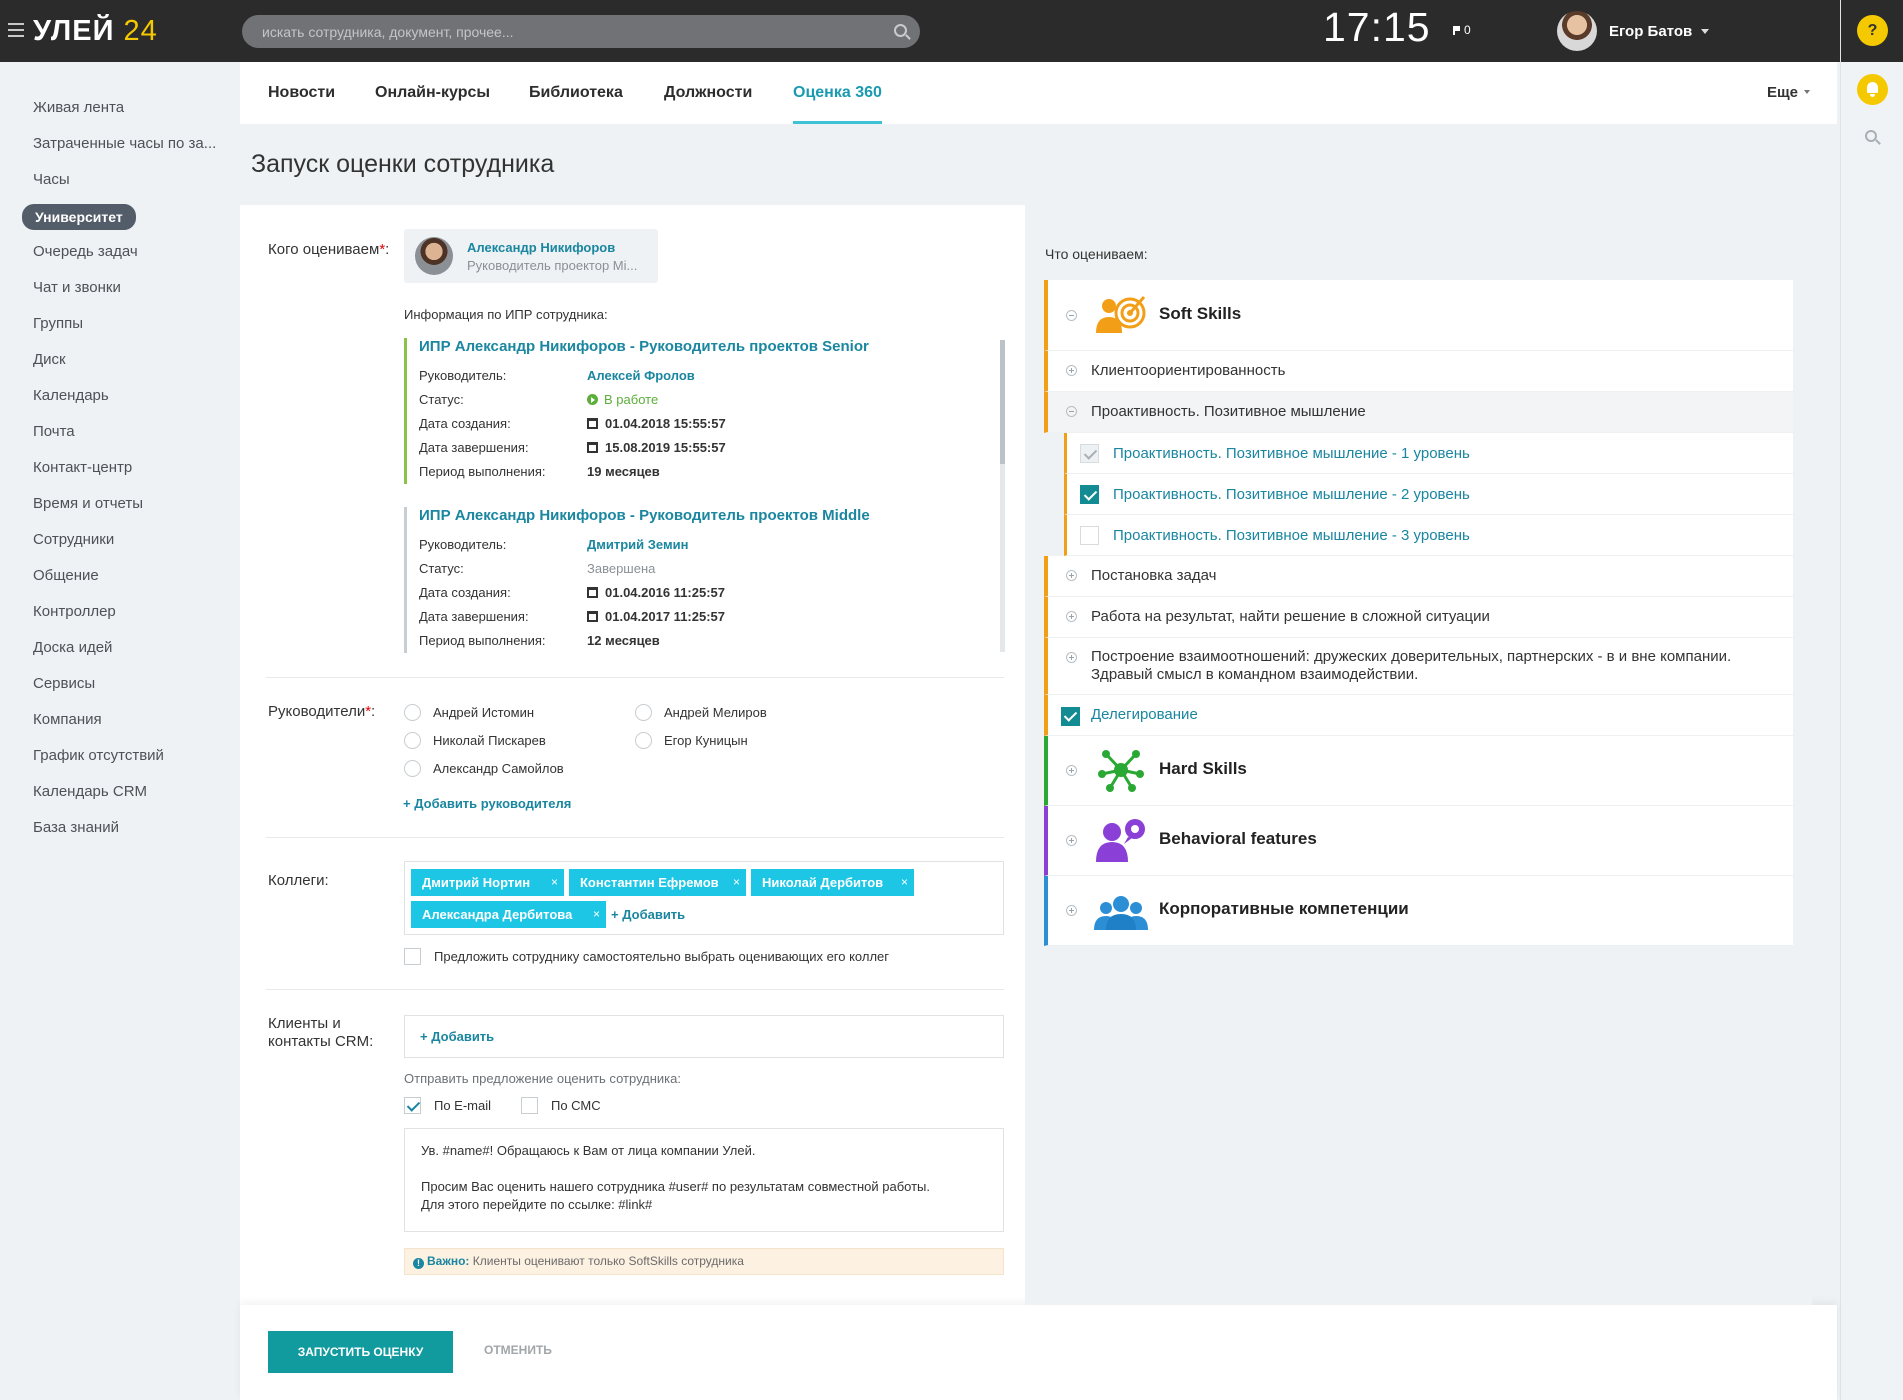  I want to click on sidebar-item-employees: Сотрудники, so click(119, 540).